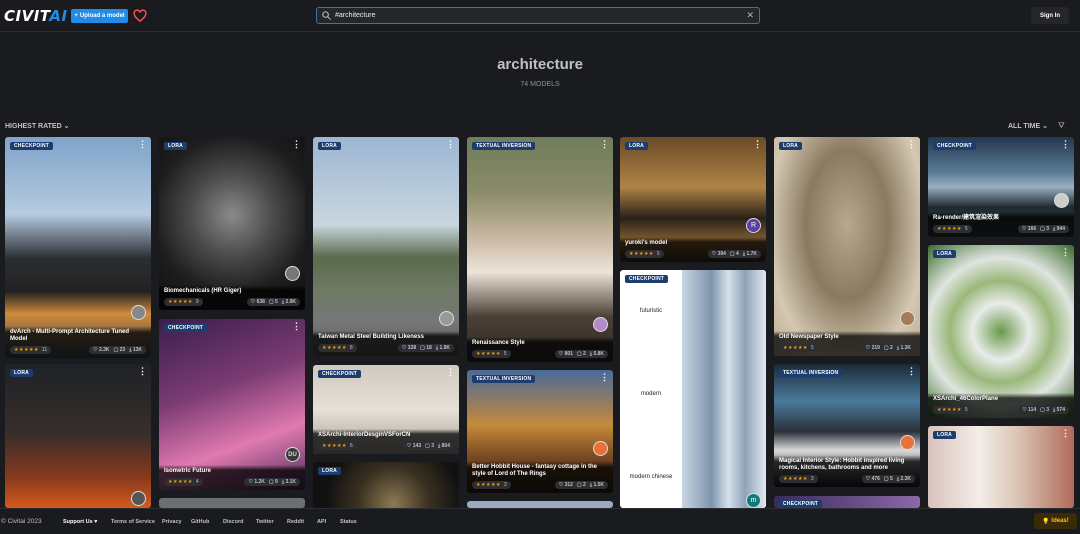 The height and width of the screenshot is (534, 1080). What do you see at coordinates (172, 522) in the screenshot?
I see `footer-link-privacy: Privacy` at bounding box center [172, 522].